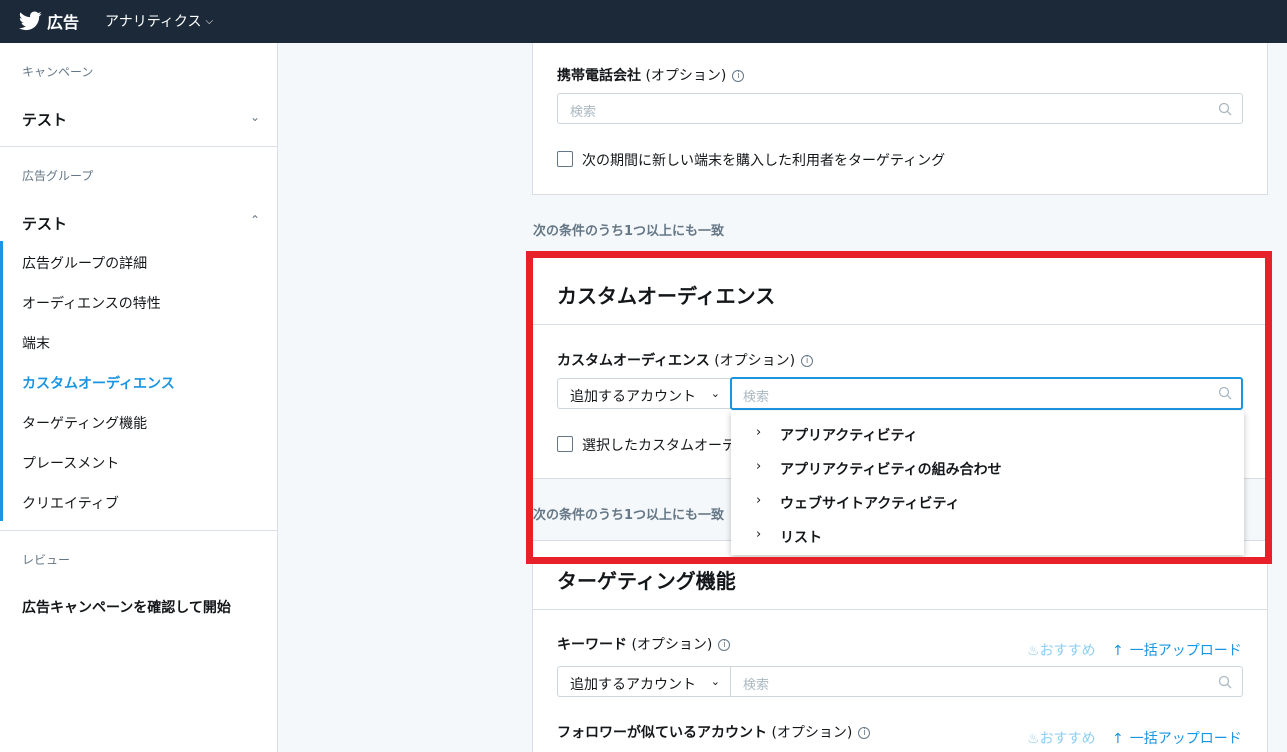 The width and height of the screenshot is (1287, 752). I want to click on carrier-search-input: 検索, so click(900, 108).